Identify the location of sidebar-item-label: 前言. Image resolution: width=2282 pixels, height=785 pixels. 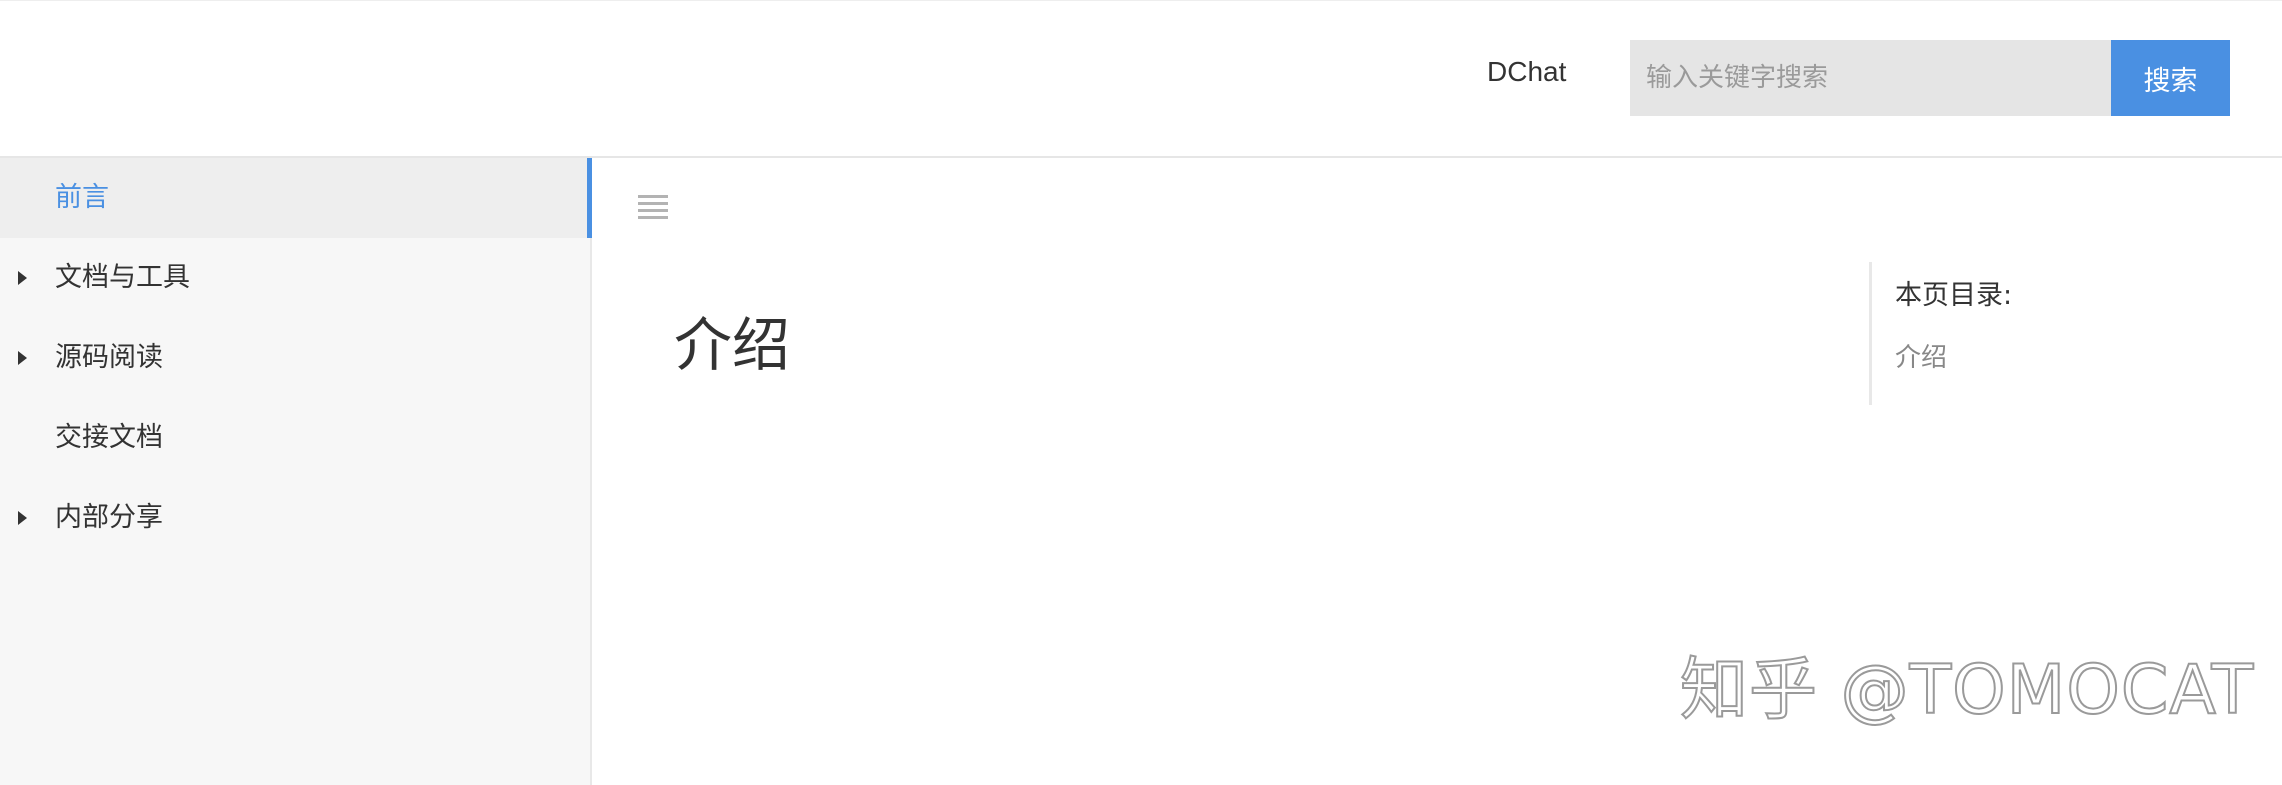
(82, 197).